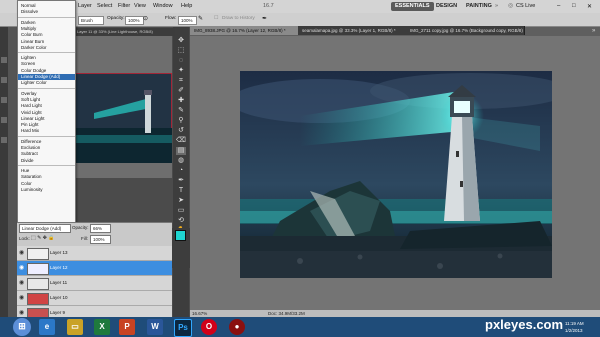 The width and height of the screenshot is (600, 337). I want to click on menu-select: Select, so click(104, 6).